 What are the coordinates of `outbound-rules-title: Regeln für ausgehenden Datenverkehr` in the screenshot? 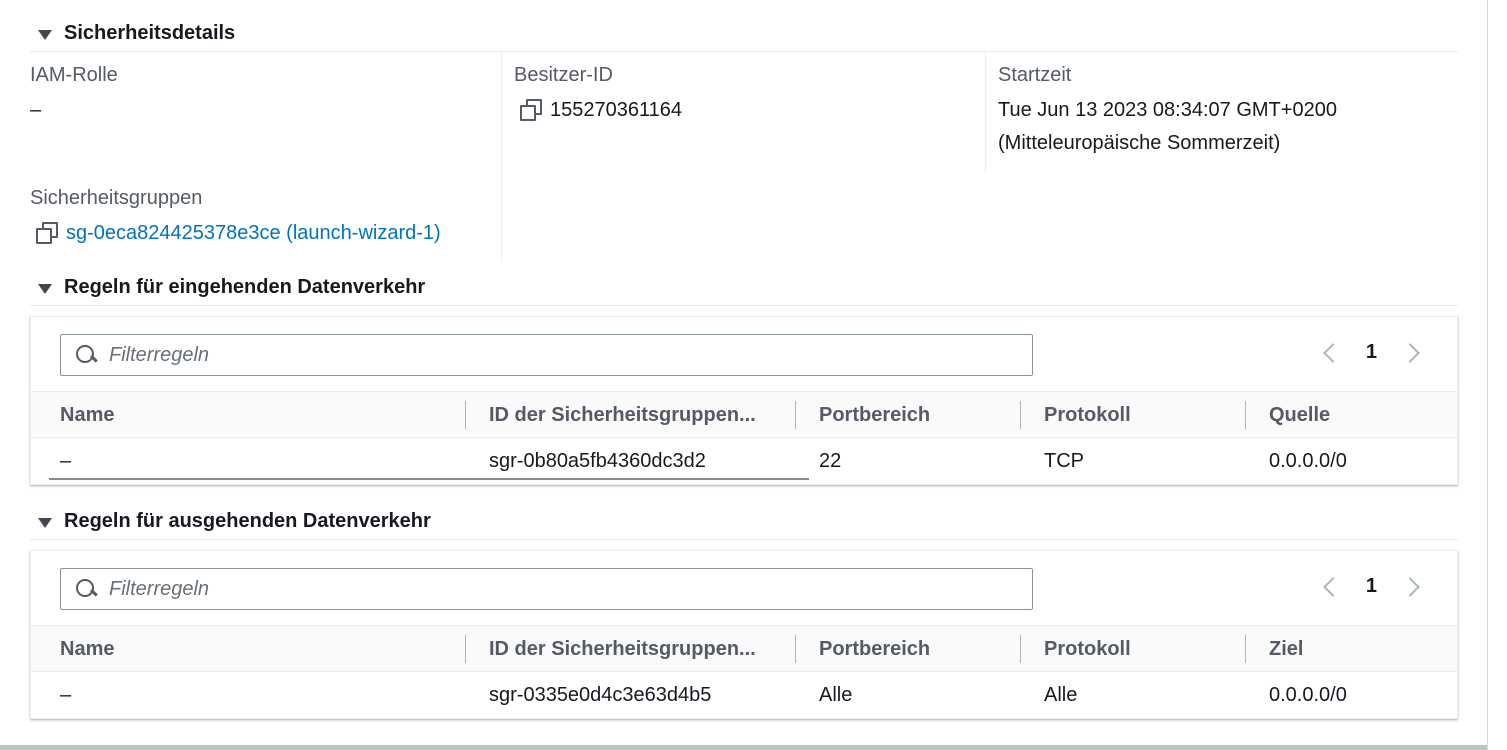 It's located at (247, 521).